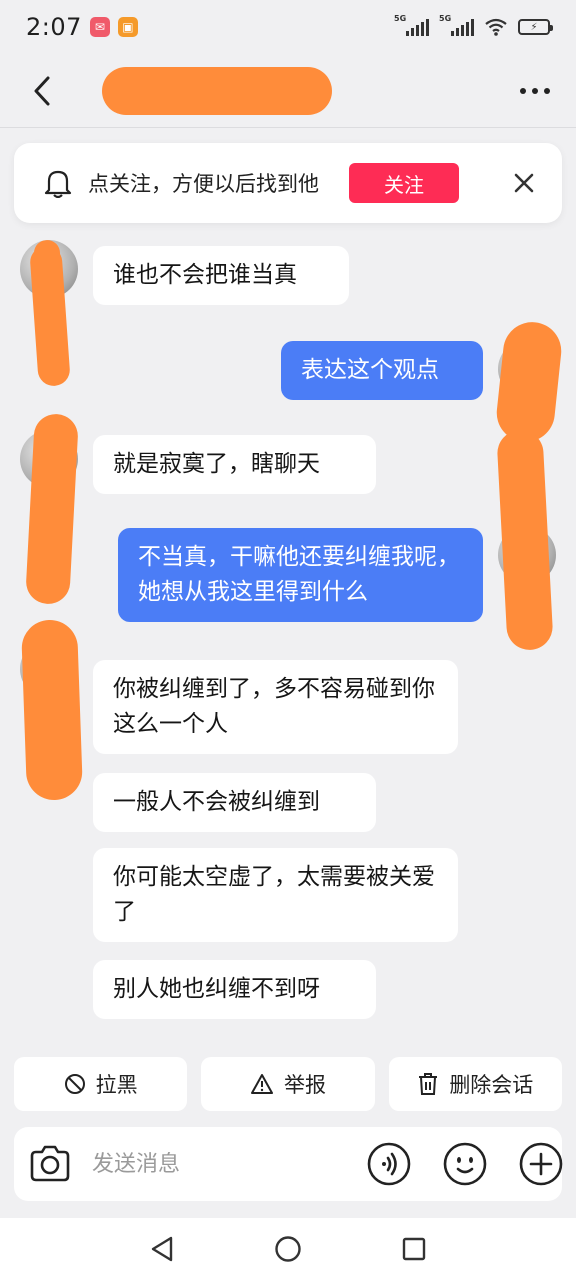  I want to click on message-bubble-incoming: 你被纠缠到了，多不容易碰到你这么一个人, so click(275, 707).